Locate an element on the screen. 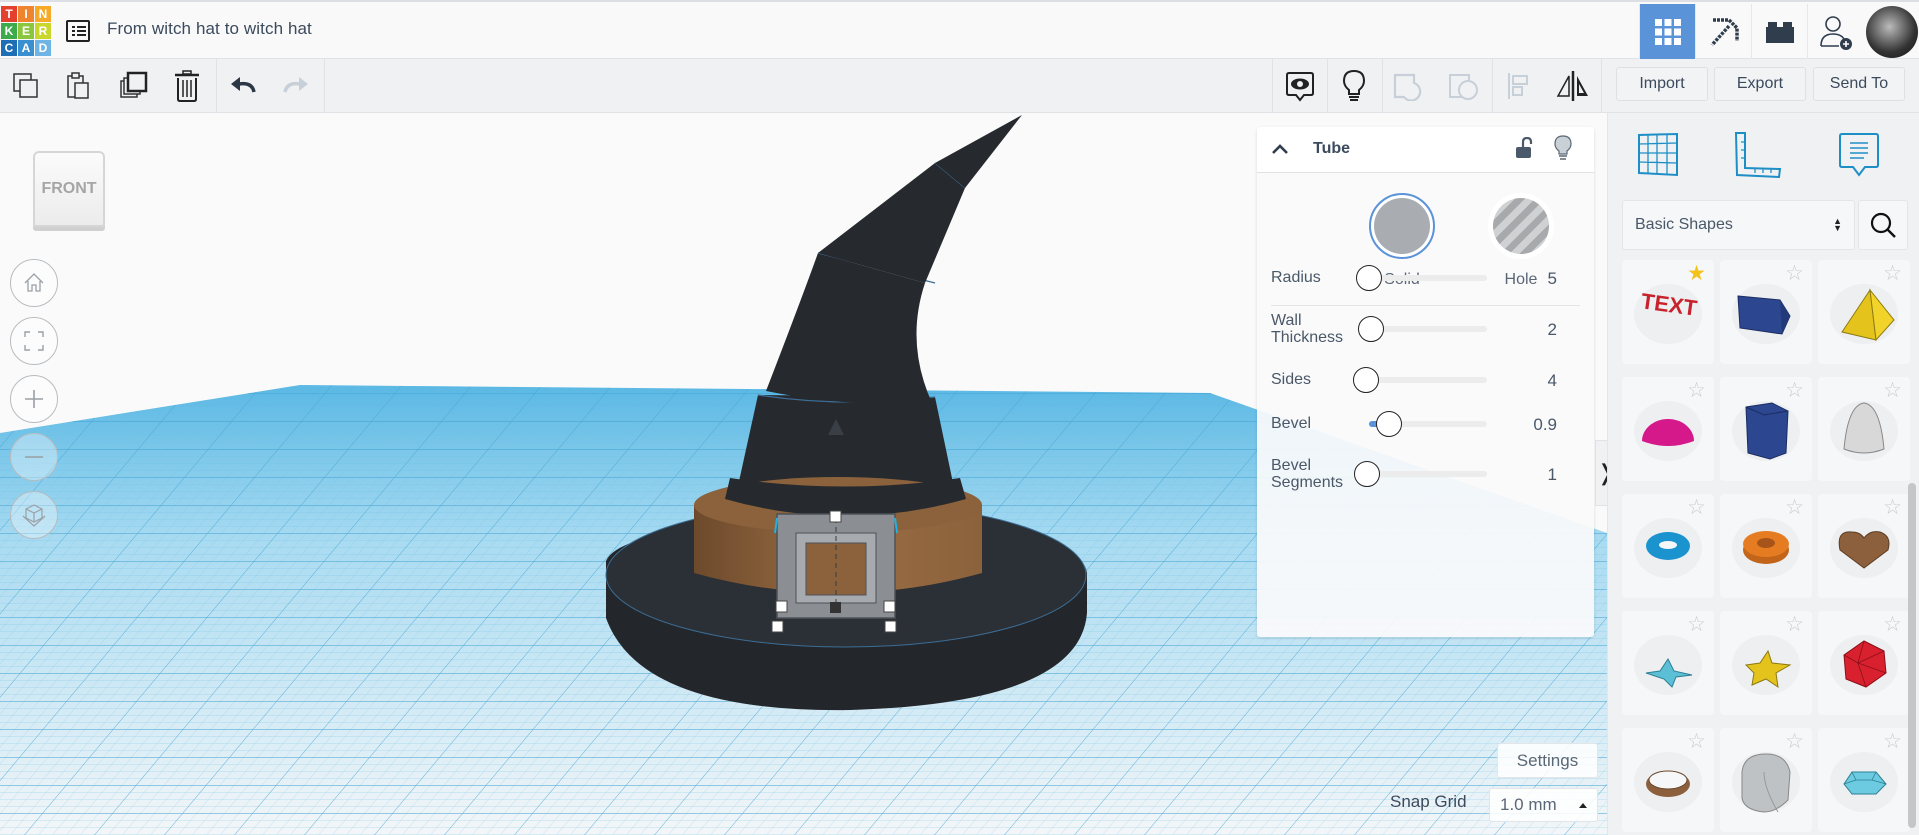 The image size is (1919, 835). unlock-icon is located at coordinates (1524, 148).